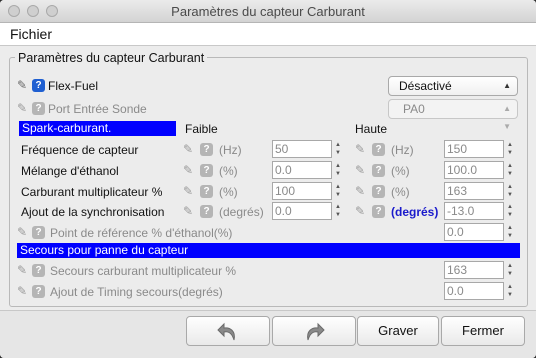 This screenshot has width=536, height=358. What do you see at coordinates (73, 86) in the screenshot?
I see `flexfuel-label: Flex-Fuel` at bounding box center [73, 86].